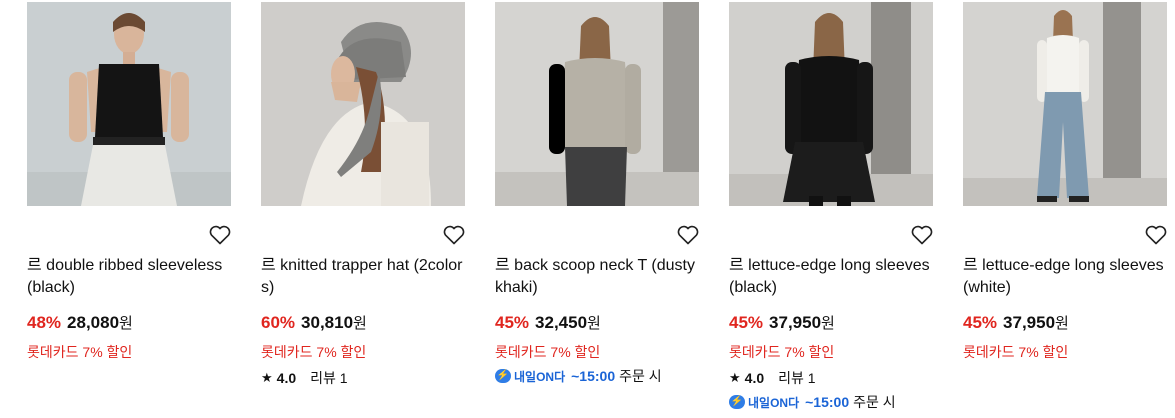  Describe the element at coordinates (366, 277) in the screenshot. I see `product-title: 르 knitted trapper hat (2colors)` at that location.